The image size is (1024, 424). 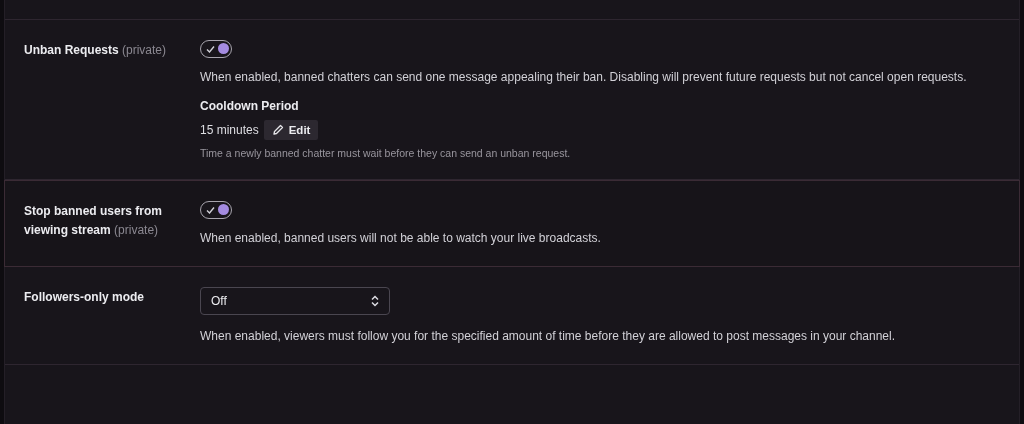 I want to click on section-title: Cooldown Period, so click(x=250, y=106).